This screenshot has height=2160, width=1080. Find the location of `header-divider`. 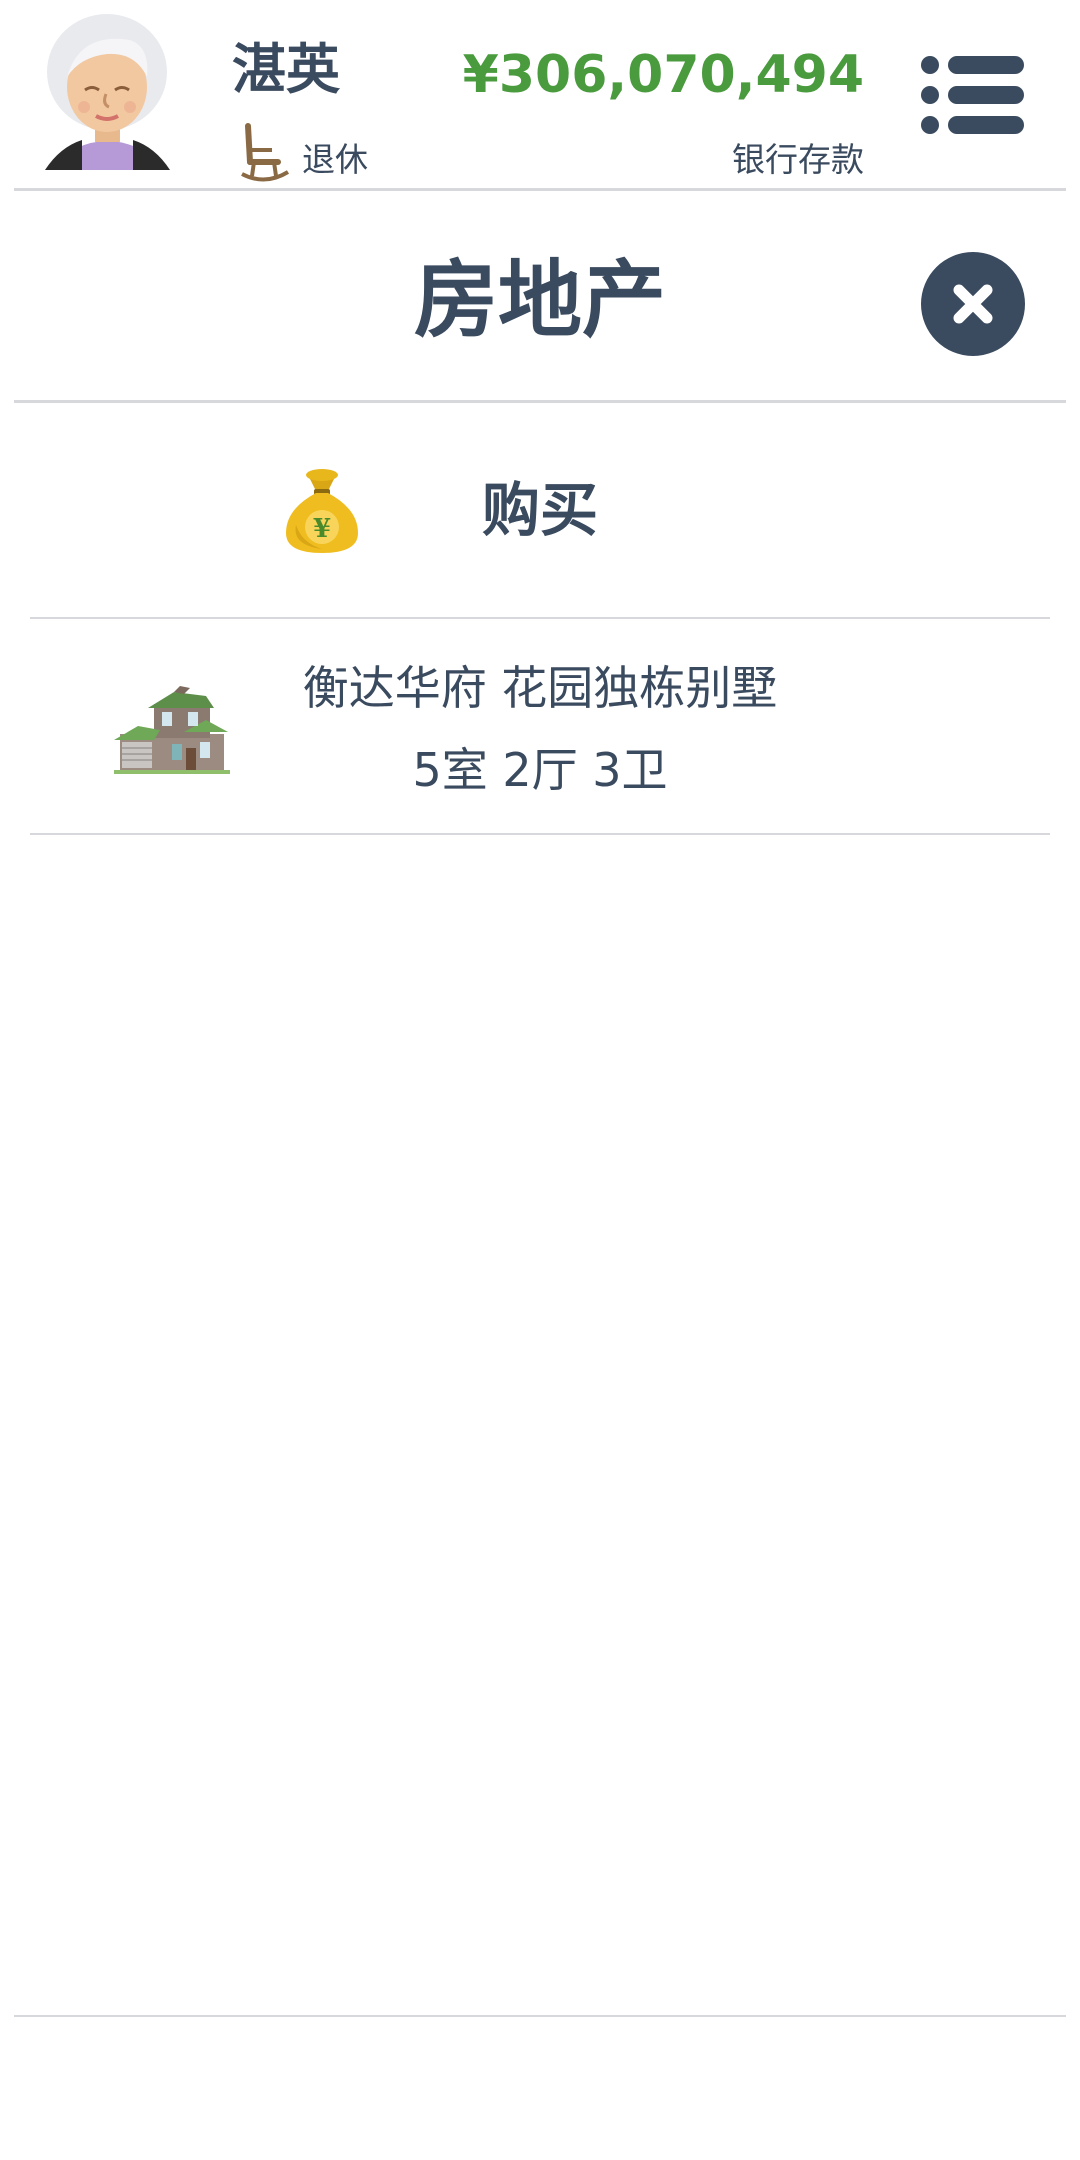

header-divider is located at coordinates (540, 189).